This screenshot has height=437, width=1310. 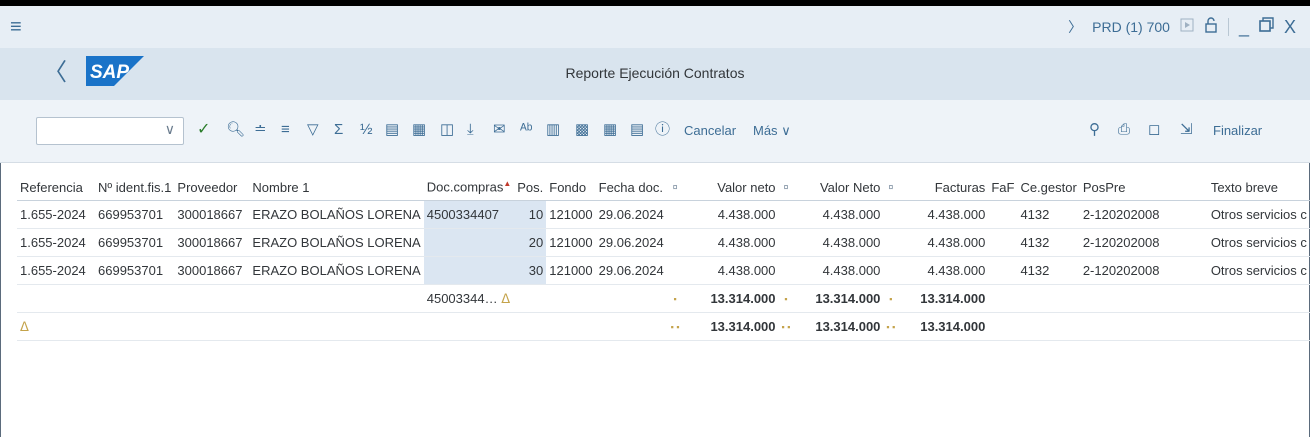 I want to click on column-header: Pos., so click(x=530, y=187).